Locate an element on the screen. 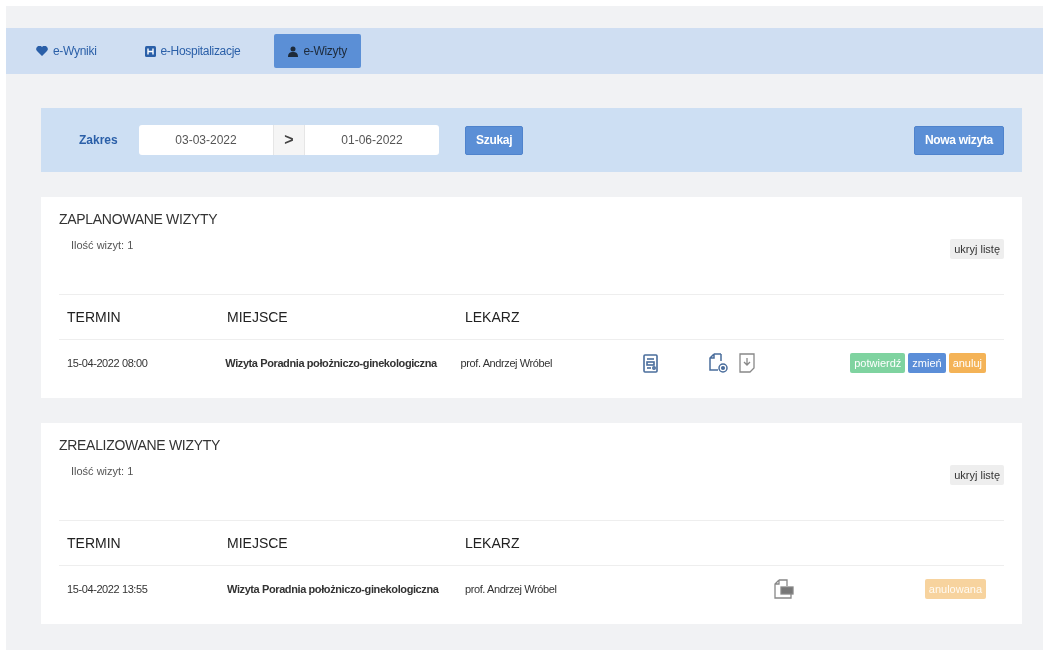  status-badge: anulowana is located at coordinates (955, 589).